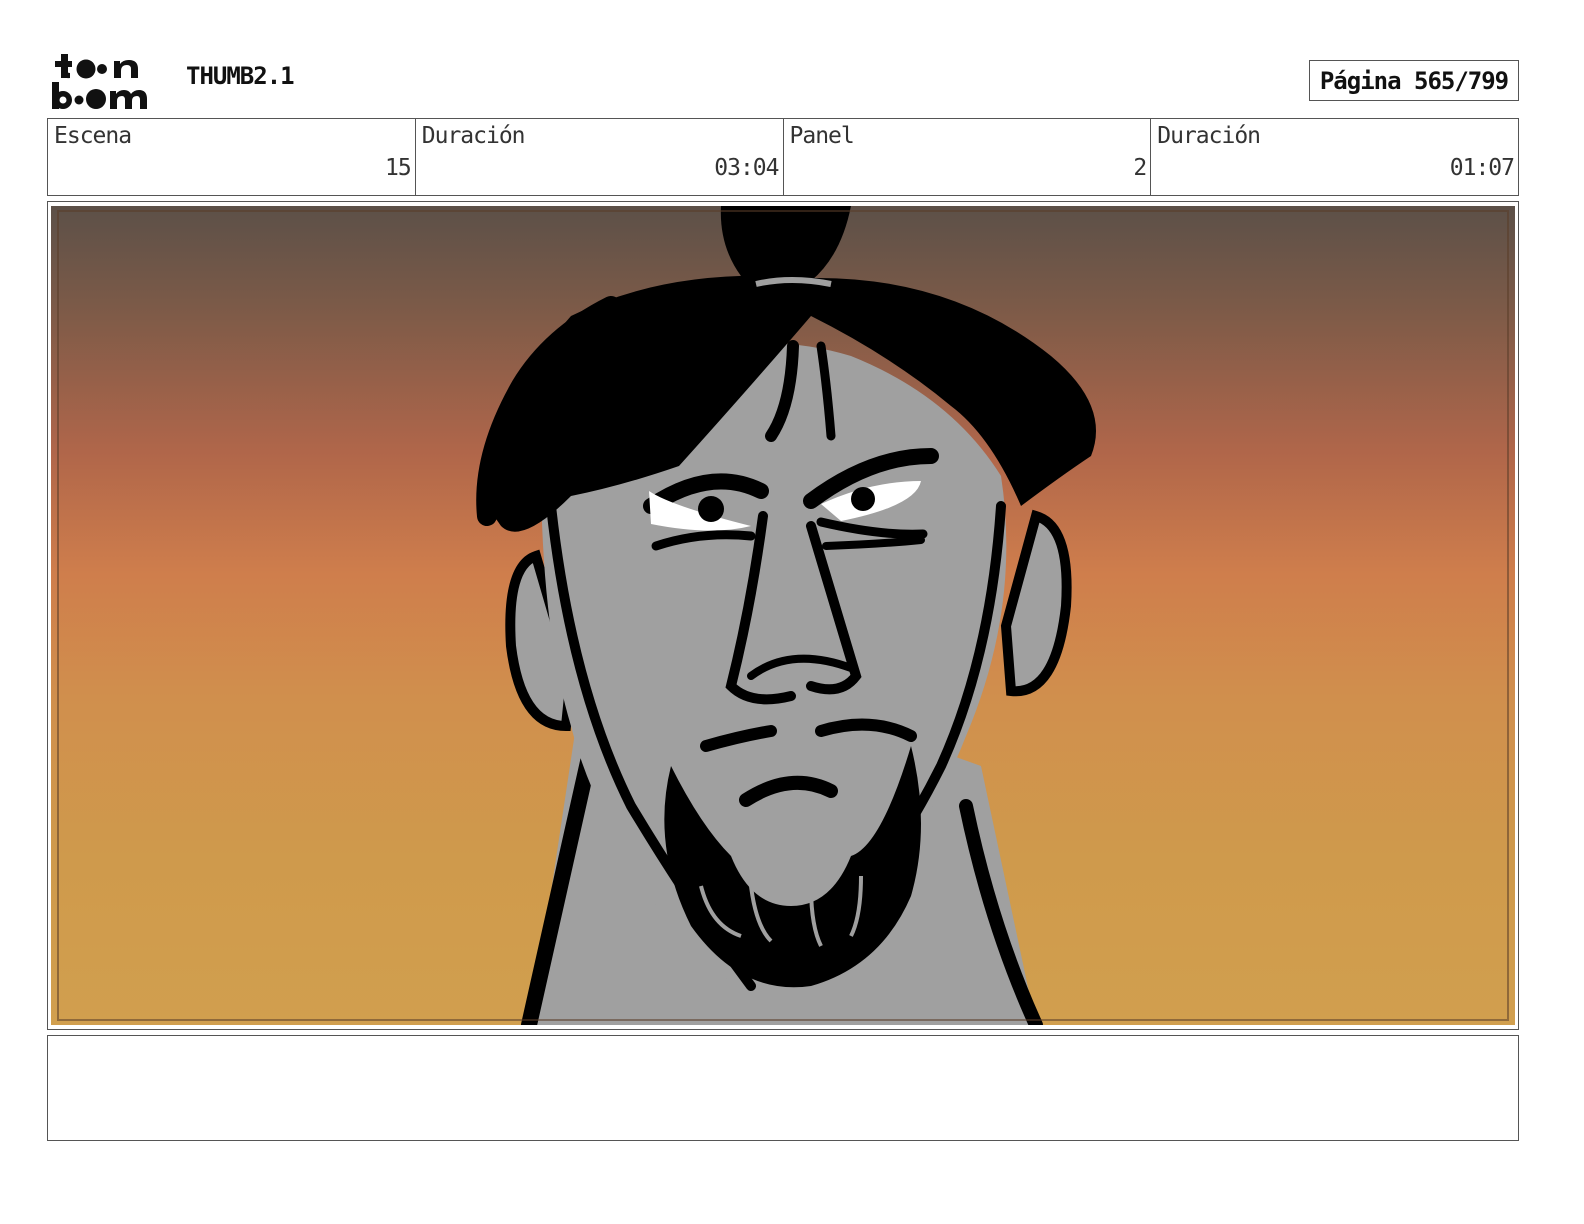 This screenshot has width=1584, height=1224. What do you see at coordinates (746, 168) in the screenshot?
I see `scene-duration-value: 03:04` at bounding box center [746, 168].